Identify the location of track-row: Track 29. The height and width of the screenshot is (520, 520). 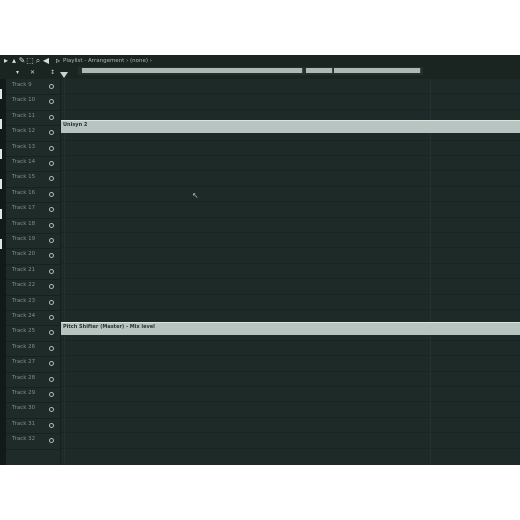
(33, 395).